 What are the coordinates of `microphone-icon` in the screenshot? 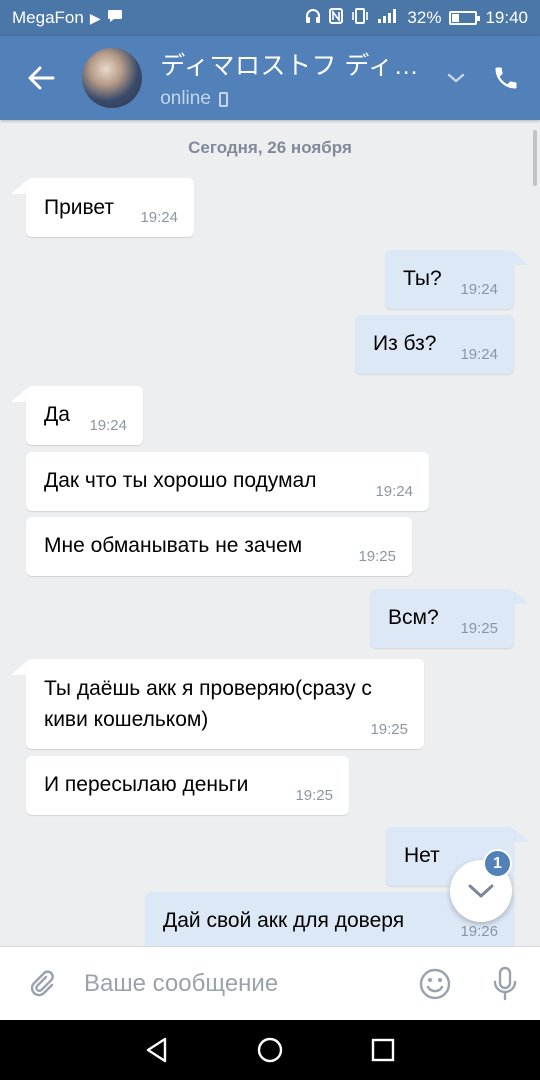 It's located at (505, 983).